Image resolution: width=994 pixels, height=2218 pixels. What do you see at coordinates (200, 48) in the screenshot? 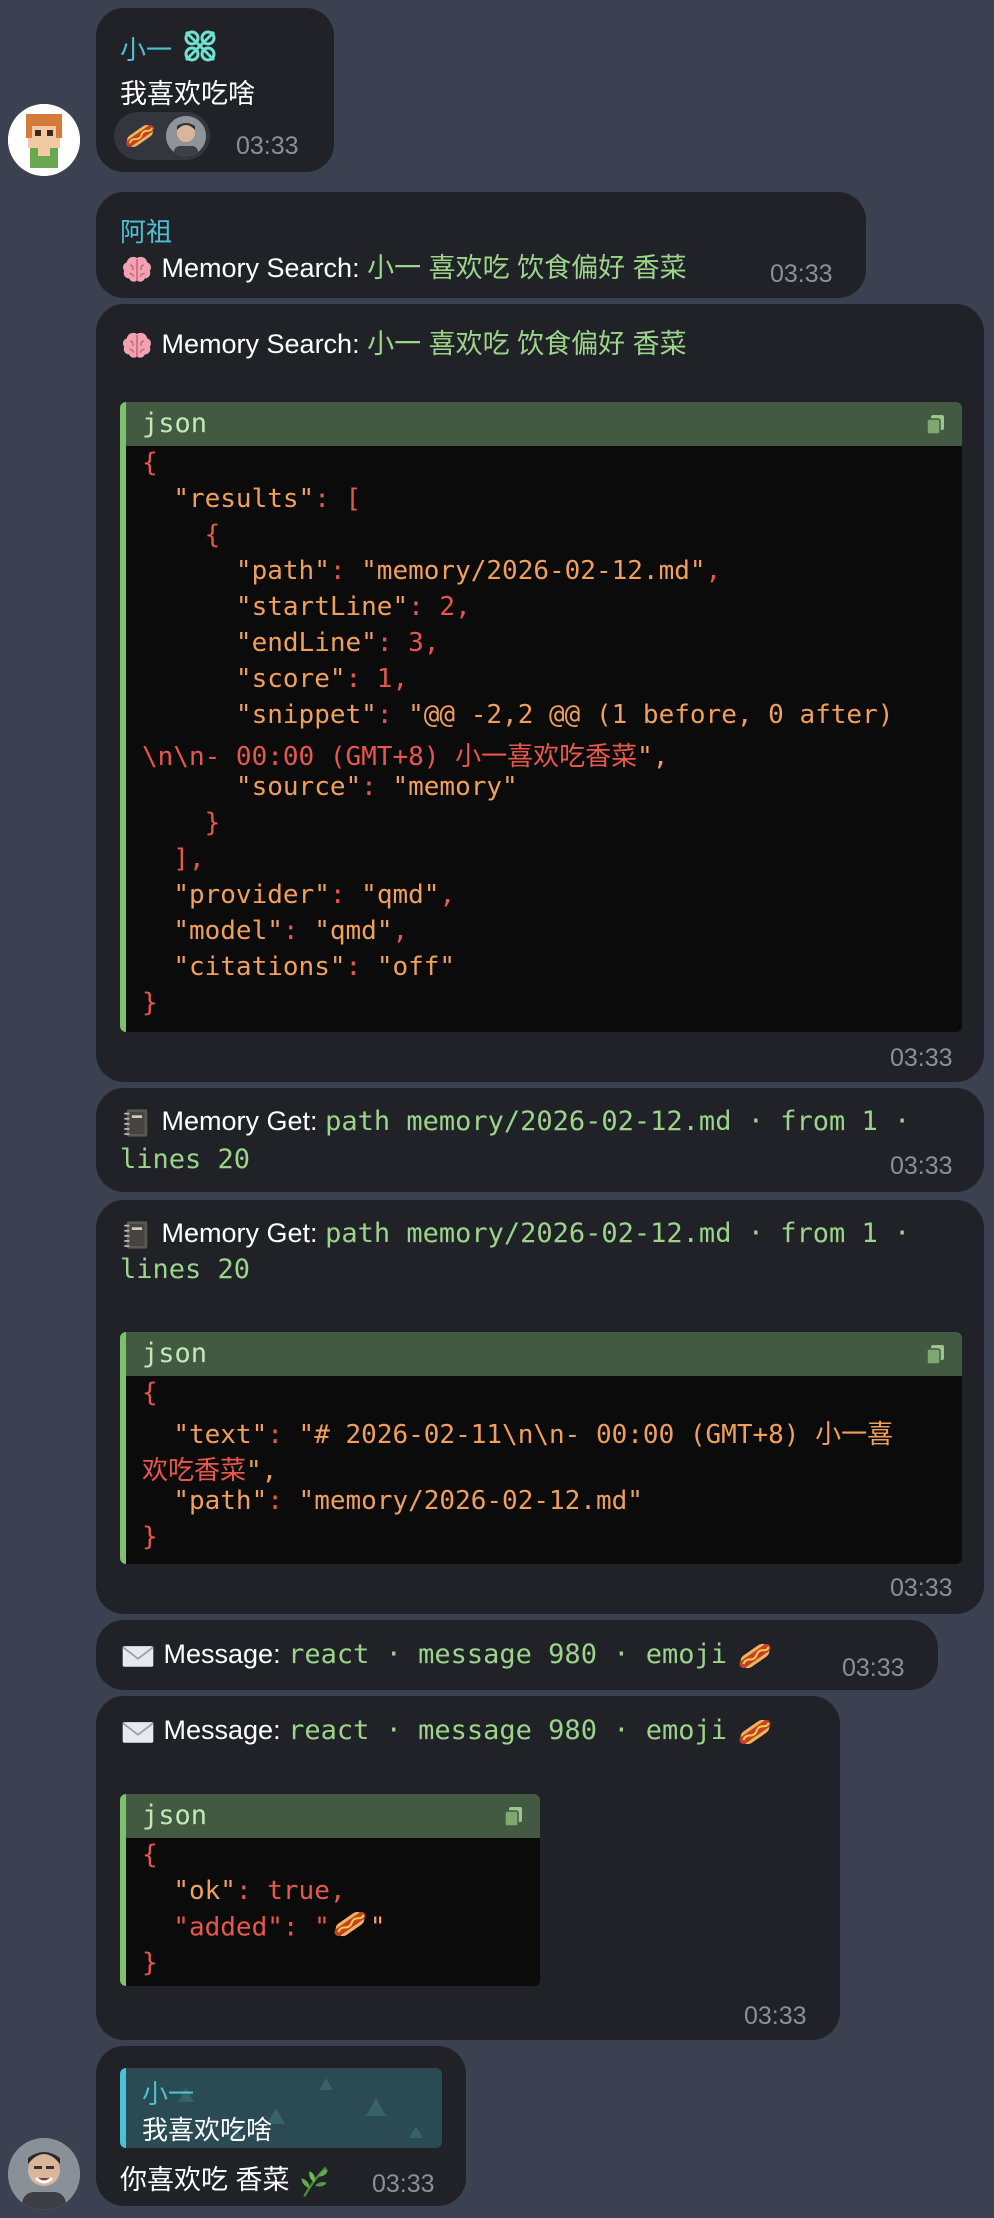
I see `sender-logo-icon` at bounding box center [200, 48].